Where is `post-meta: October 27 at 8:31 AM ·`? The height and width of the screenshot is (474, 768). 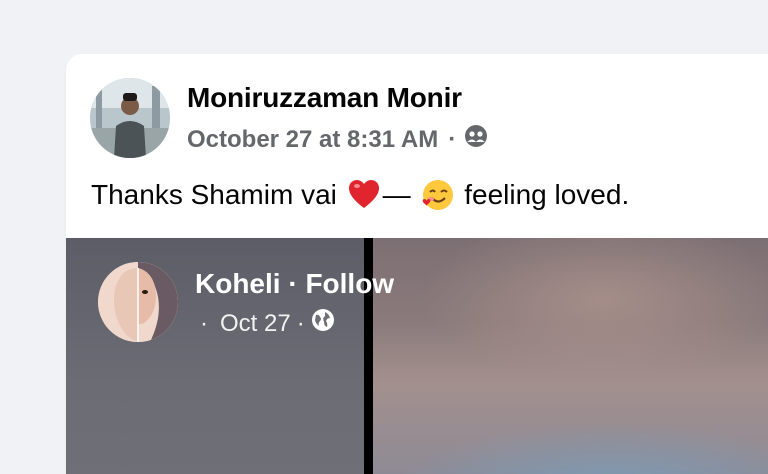
post-meta: October 27 at 8:31 AM · is located at coordinates (337, 139).